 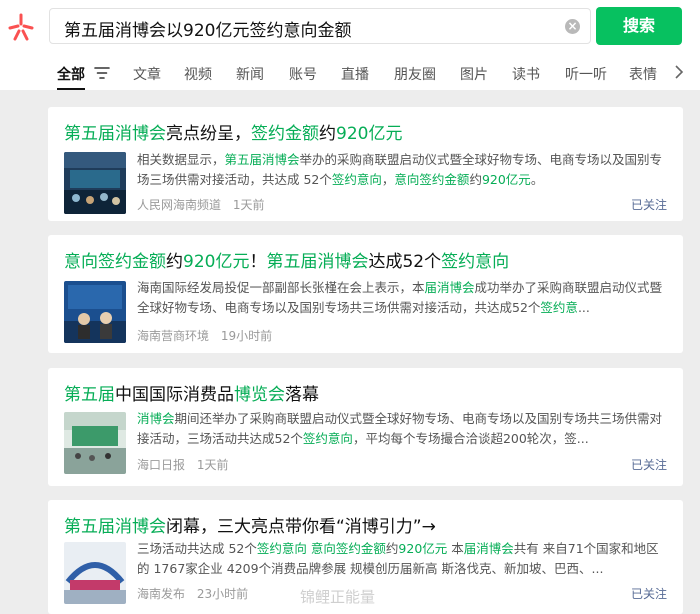 What do you see at coordinates (285, 134) in the screenshot?
I see `highlighted-keyword: 签约金额` at bounding box center [285, 134].